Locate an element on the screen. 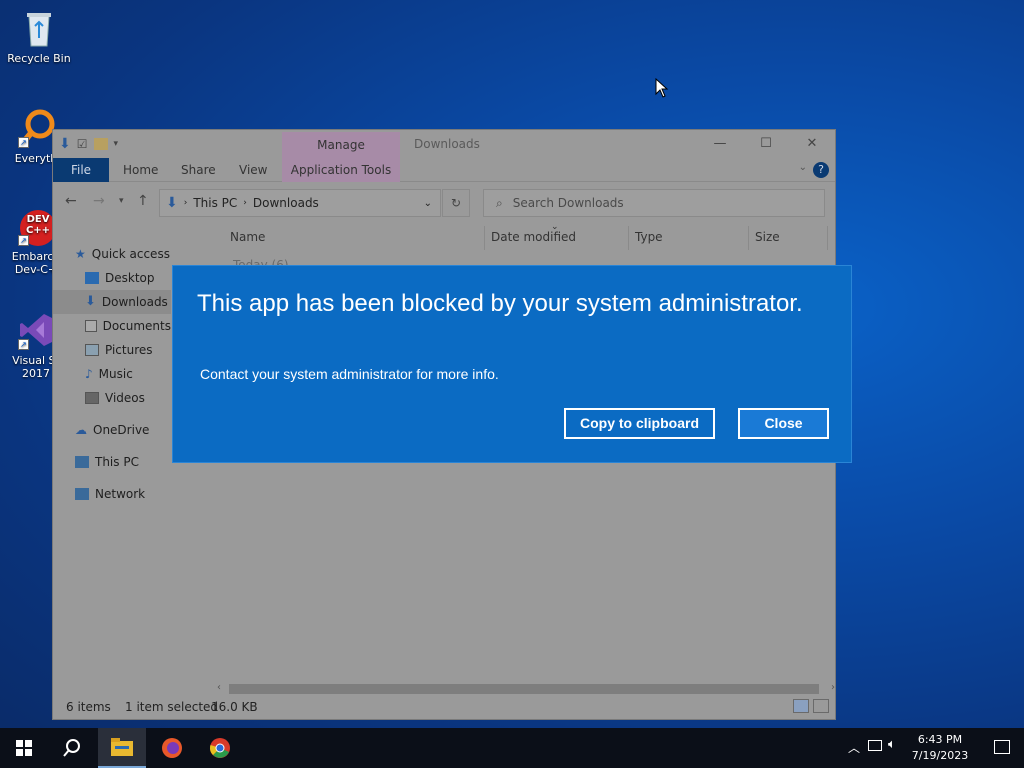 The width and height of the screenshot is (1024, 768). details-view-icon is located at coordinates (801, 706).